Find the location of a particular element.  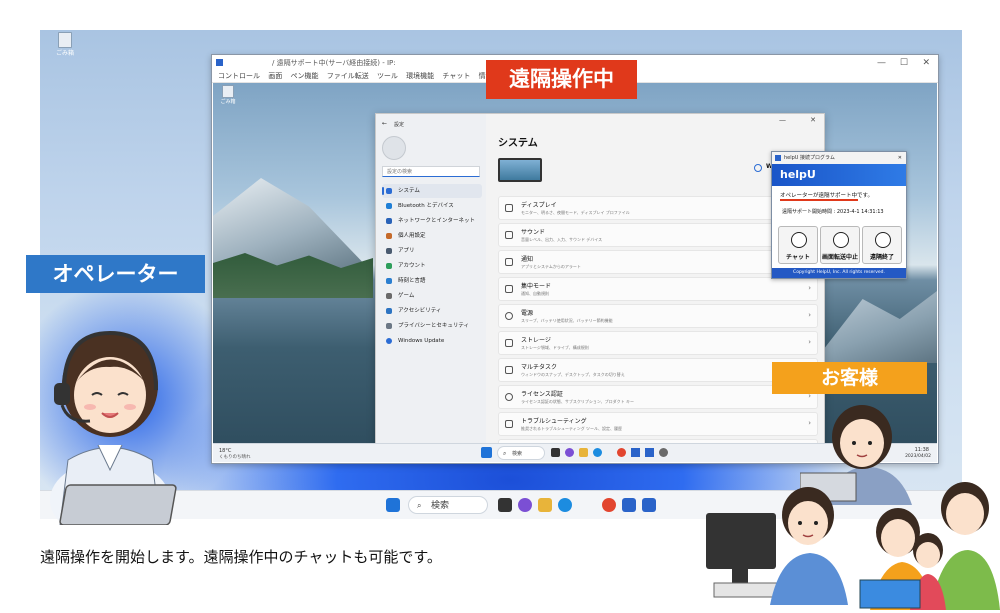

sidebar-item-accounts: アカウント is located at coordinates (432, 266).